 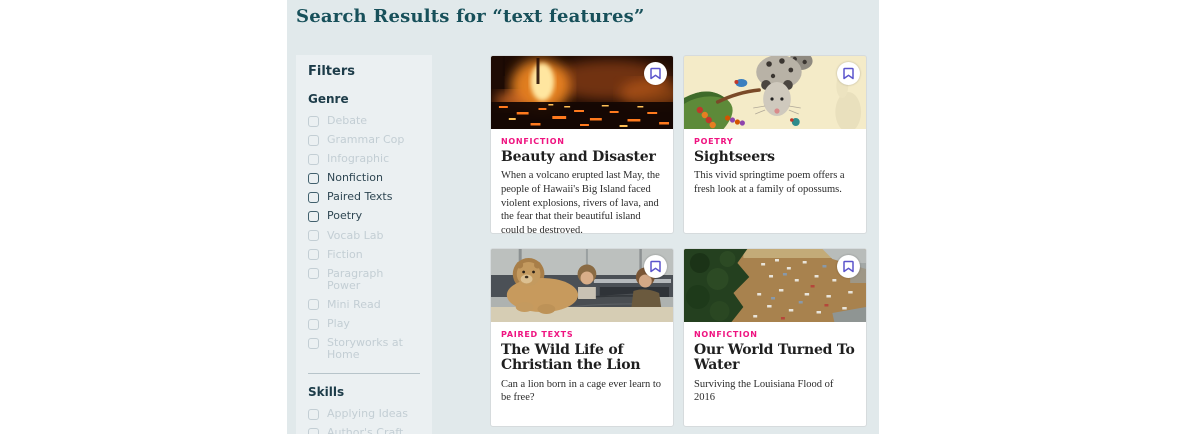 What do you see at coordinates (358, 159) in the screenshot?
I see `filter-label: Infographic` at bounding box center [358, 159].